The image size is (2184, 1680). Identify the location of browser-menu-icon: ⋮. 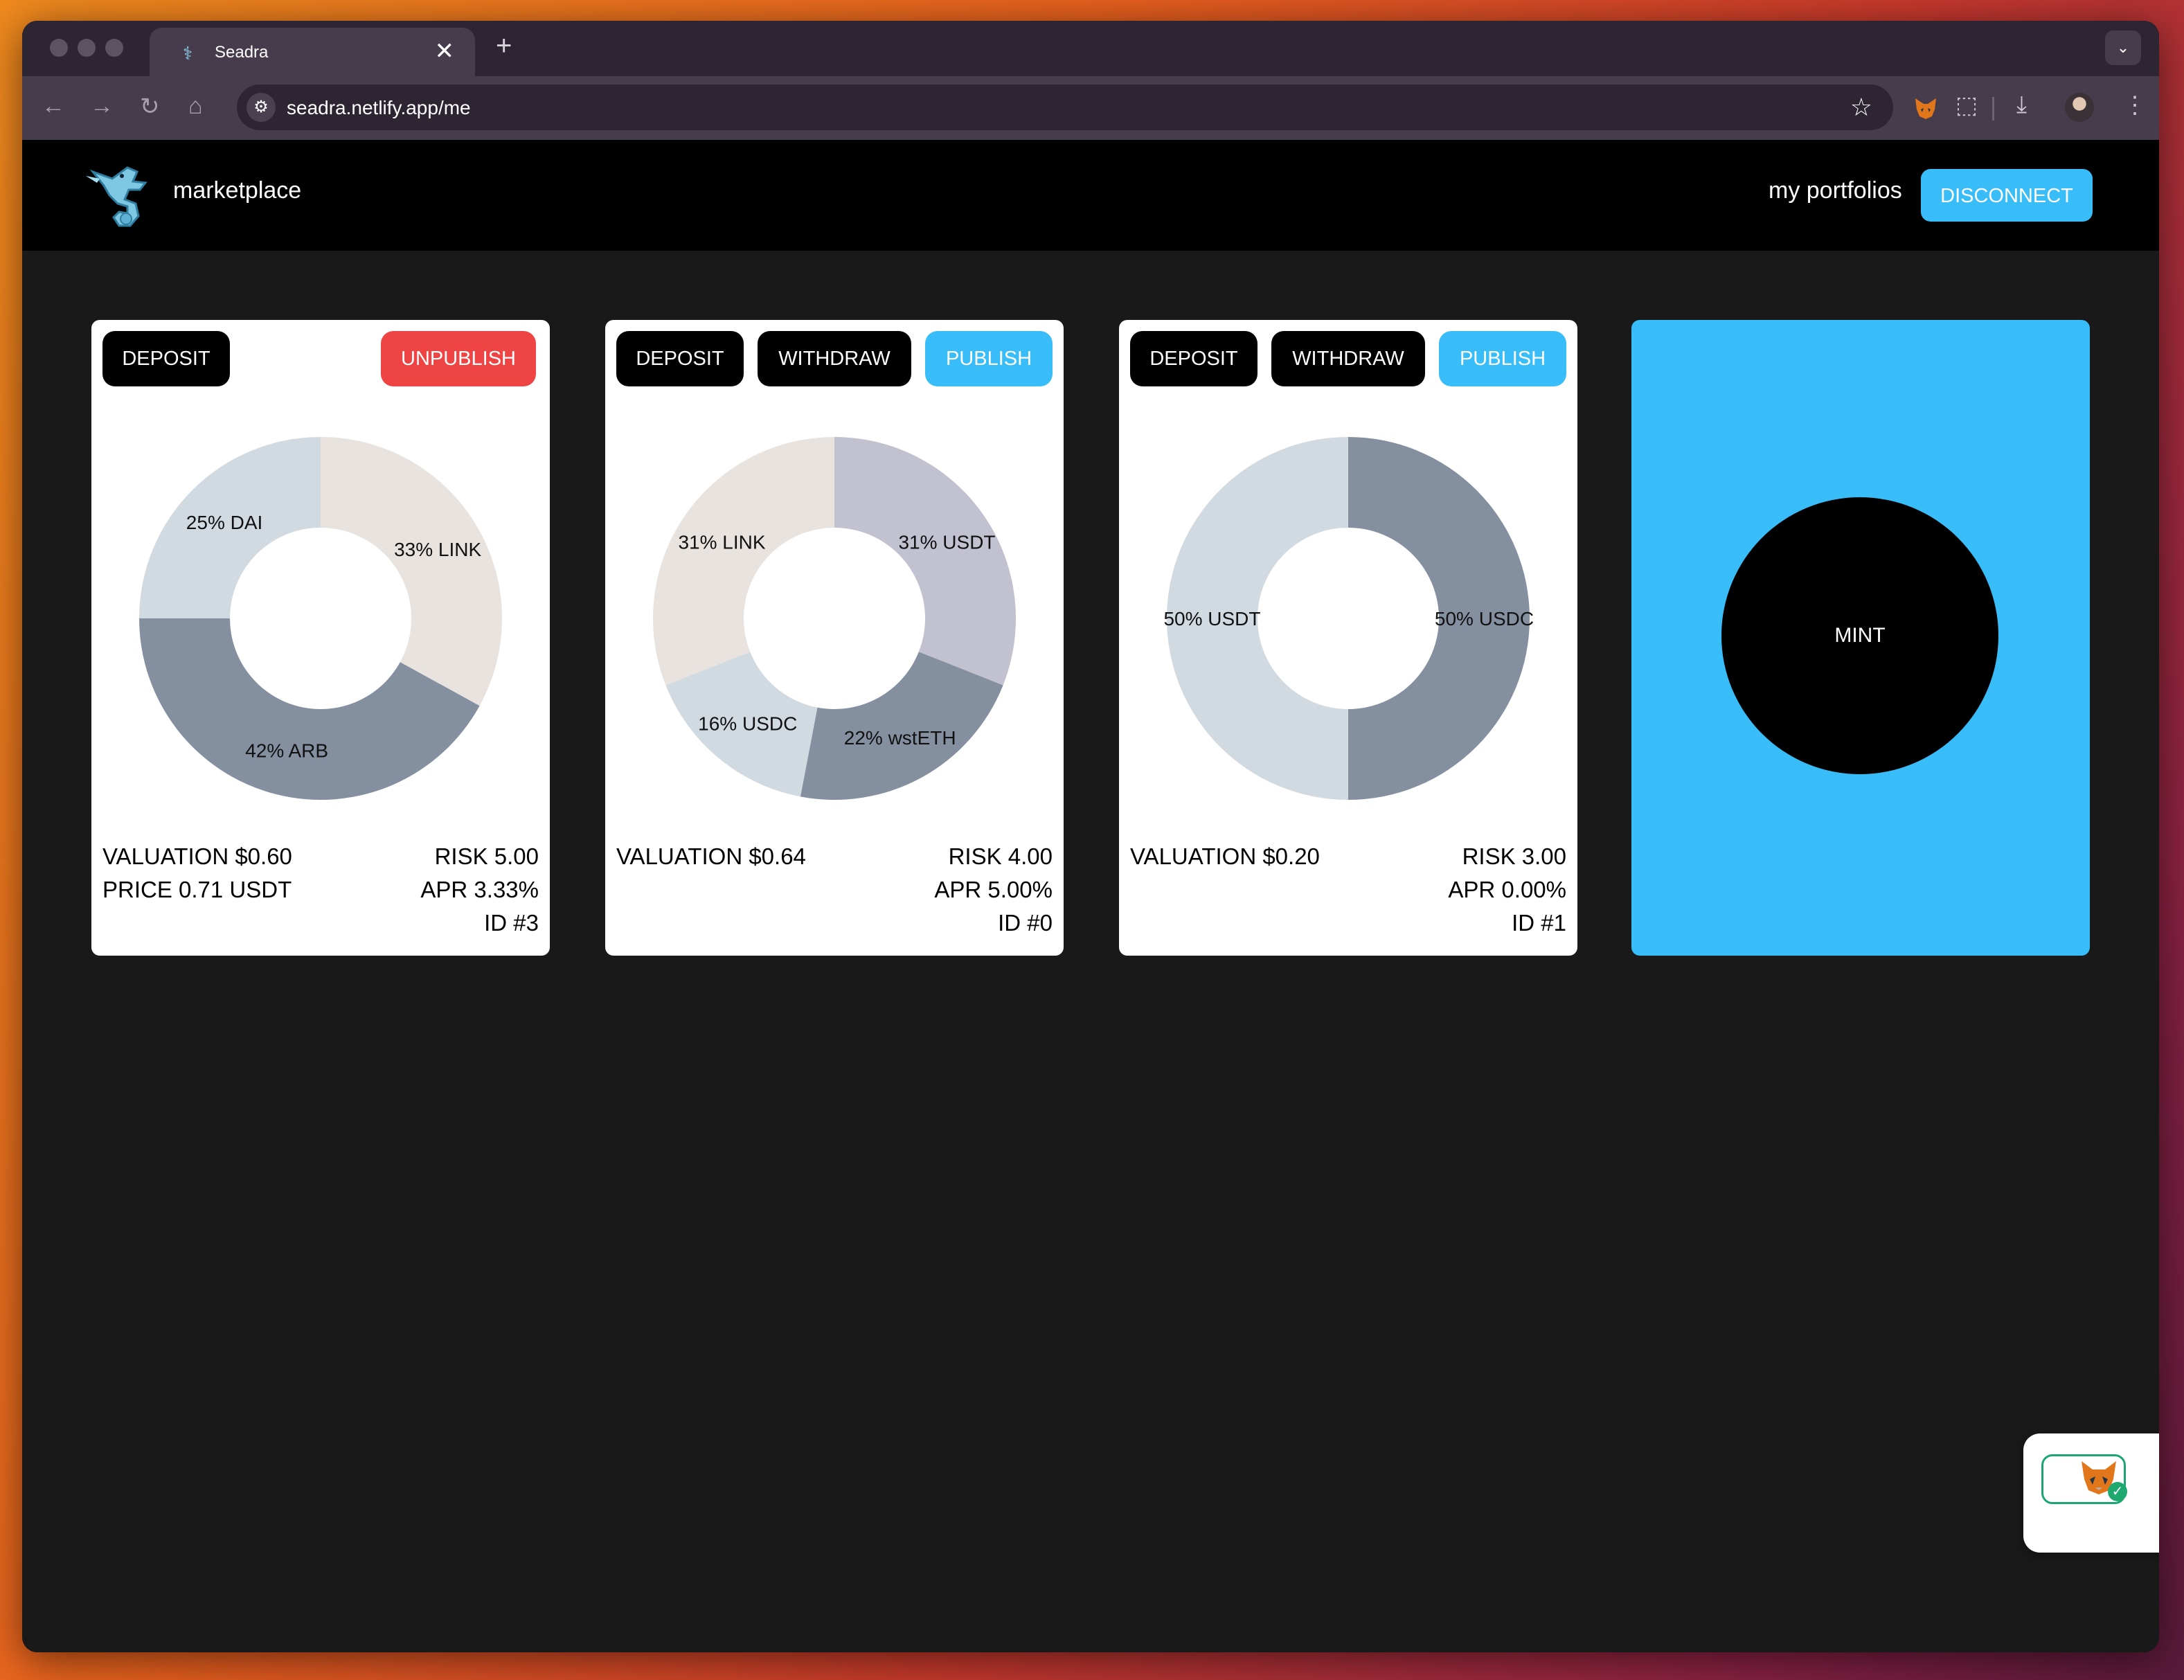
(2135, 105).